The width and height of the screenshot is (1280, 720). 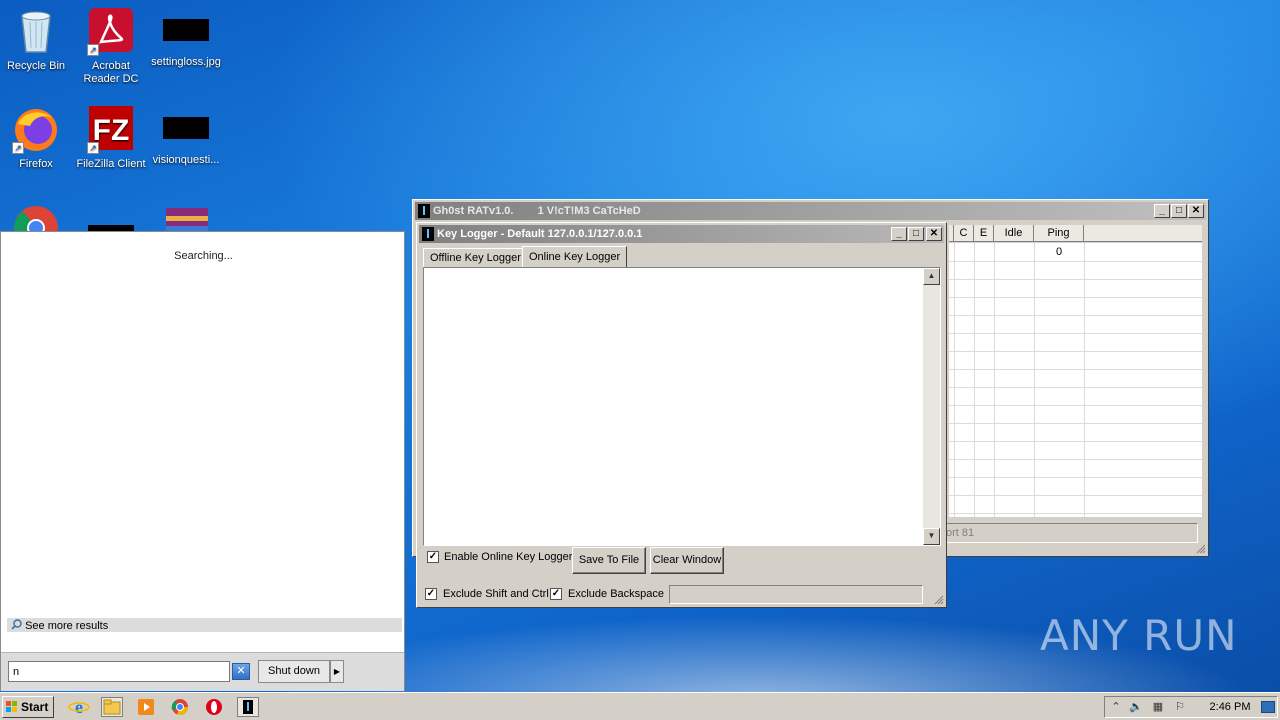 What do you see at coordinates (796, 594) in the screenshot?
I see `keylogger-status-field` at bounding box center [796, 594].